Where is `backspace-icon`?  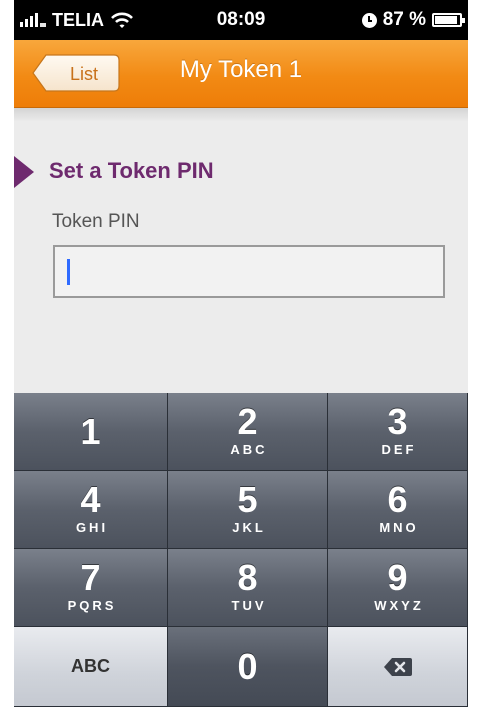
backspace-icon is located at coordinates (397, 666).